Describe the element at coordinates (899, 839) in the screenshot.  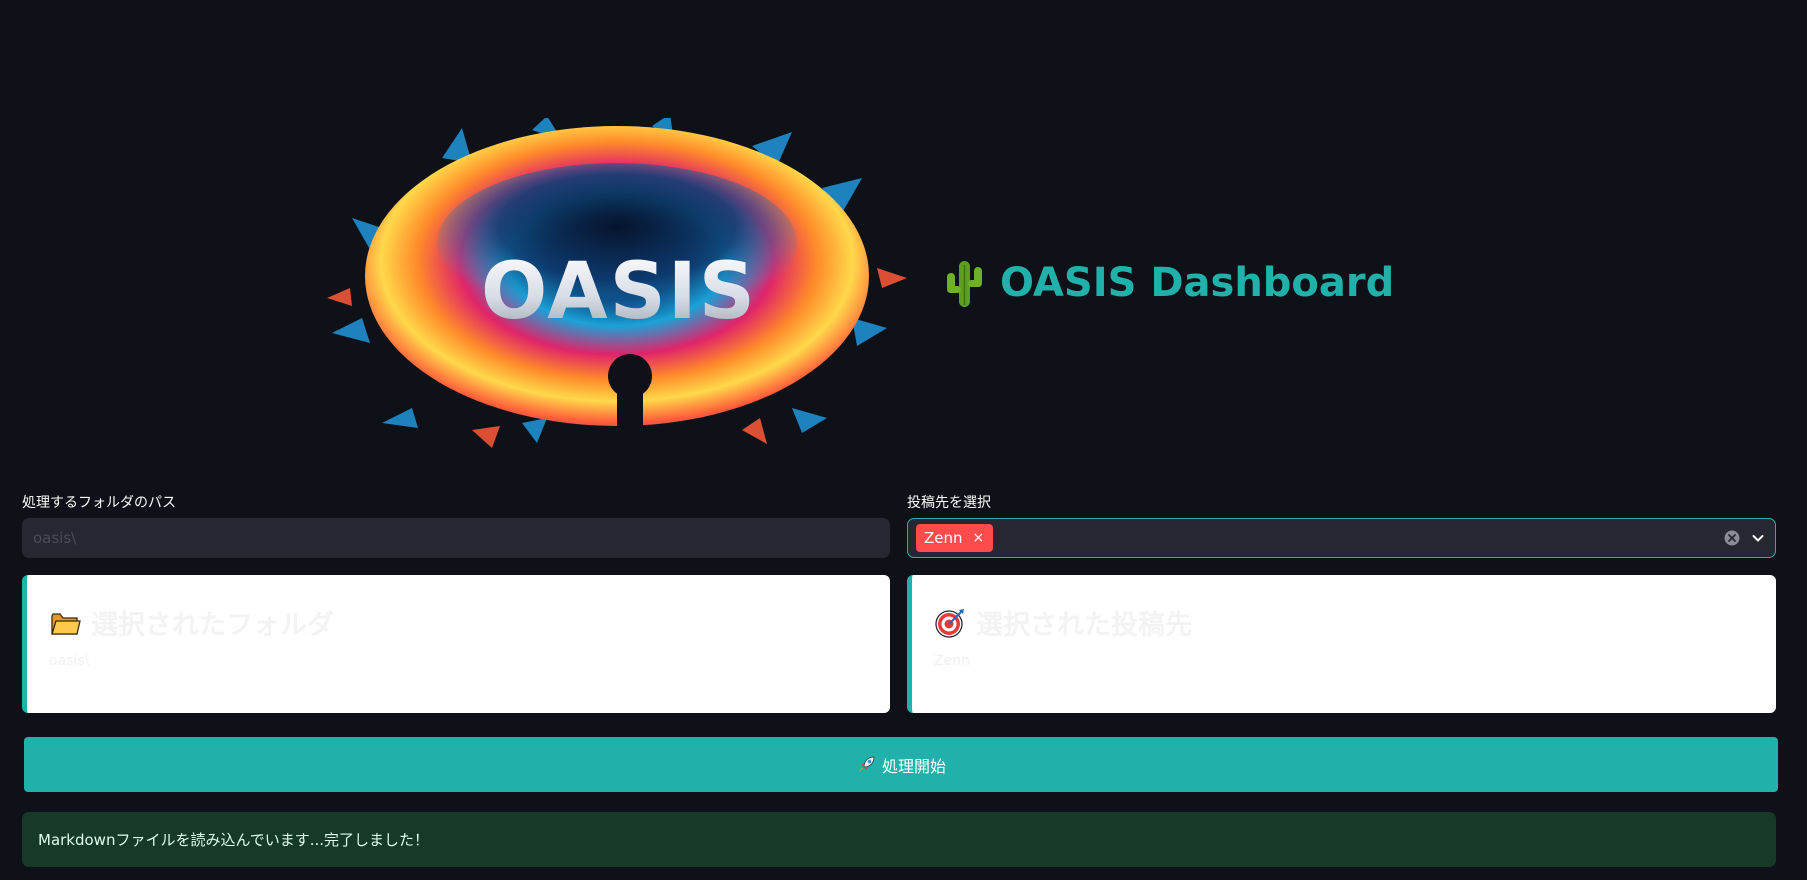
I see `success-alert: Markdownファイルを読み込んでいます...完了しました！` at that location.